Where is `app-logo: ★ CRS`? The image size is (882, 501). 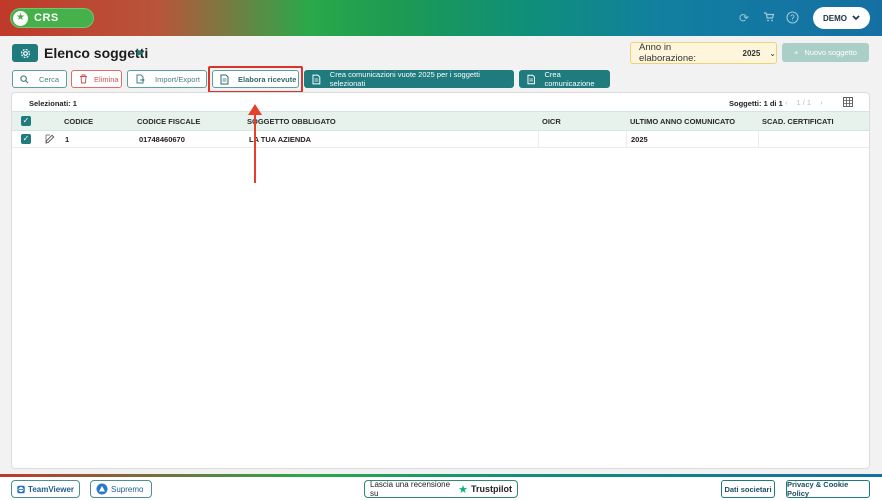
app-logo: ★ CRS is located at coordinates (52, 18).